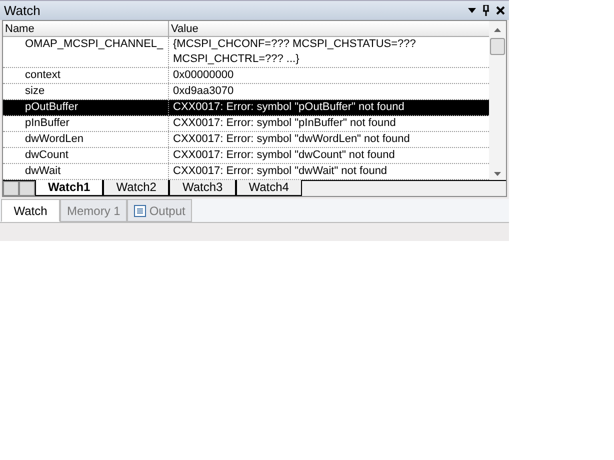  I want to click on scroll-up-icon, so click(497, 30).